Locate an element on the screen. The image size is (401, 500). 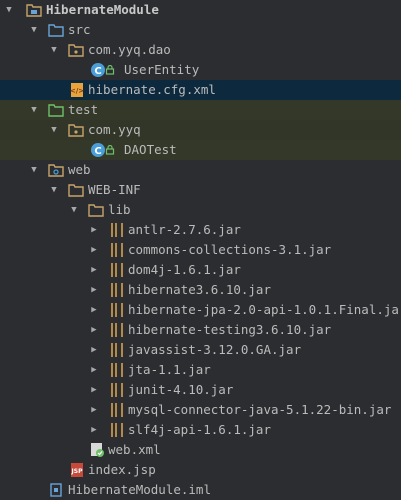
source-folder-icon is located at coordinates (56, 30).